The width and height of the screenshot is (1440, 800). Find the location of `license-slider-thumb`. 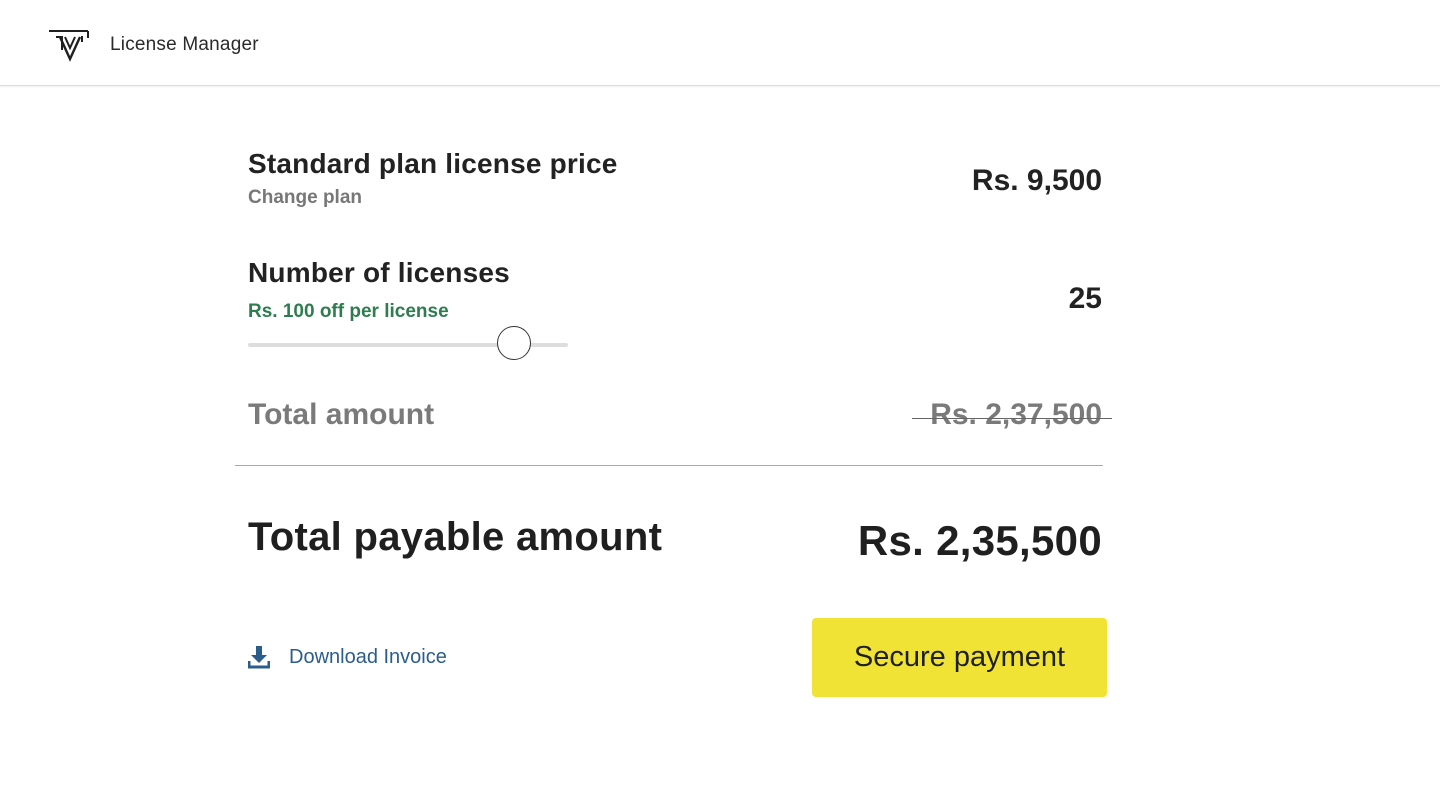

license-slider-thumb is located at coordinates (513, 343).